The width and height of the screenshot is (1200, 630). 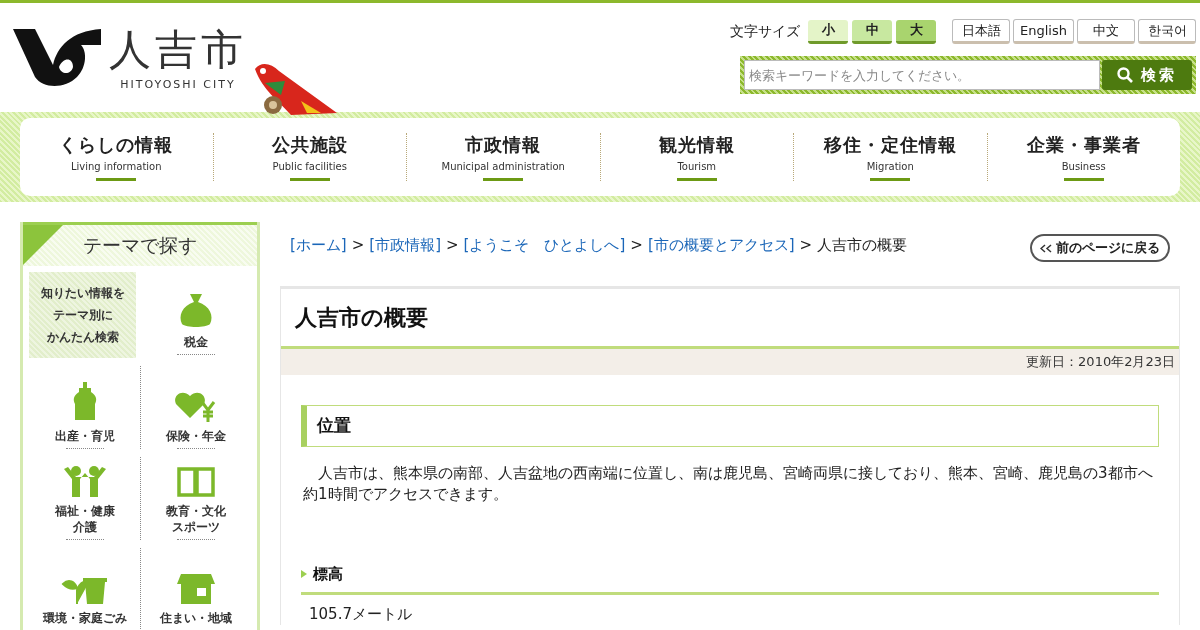 What do you see at coordinates (1167, 31) in the screenshot?
I see `language-button: 한국어` at bounding box center [1167, 31].